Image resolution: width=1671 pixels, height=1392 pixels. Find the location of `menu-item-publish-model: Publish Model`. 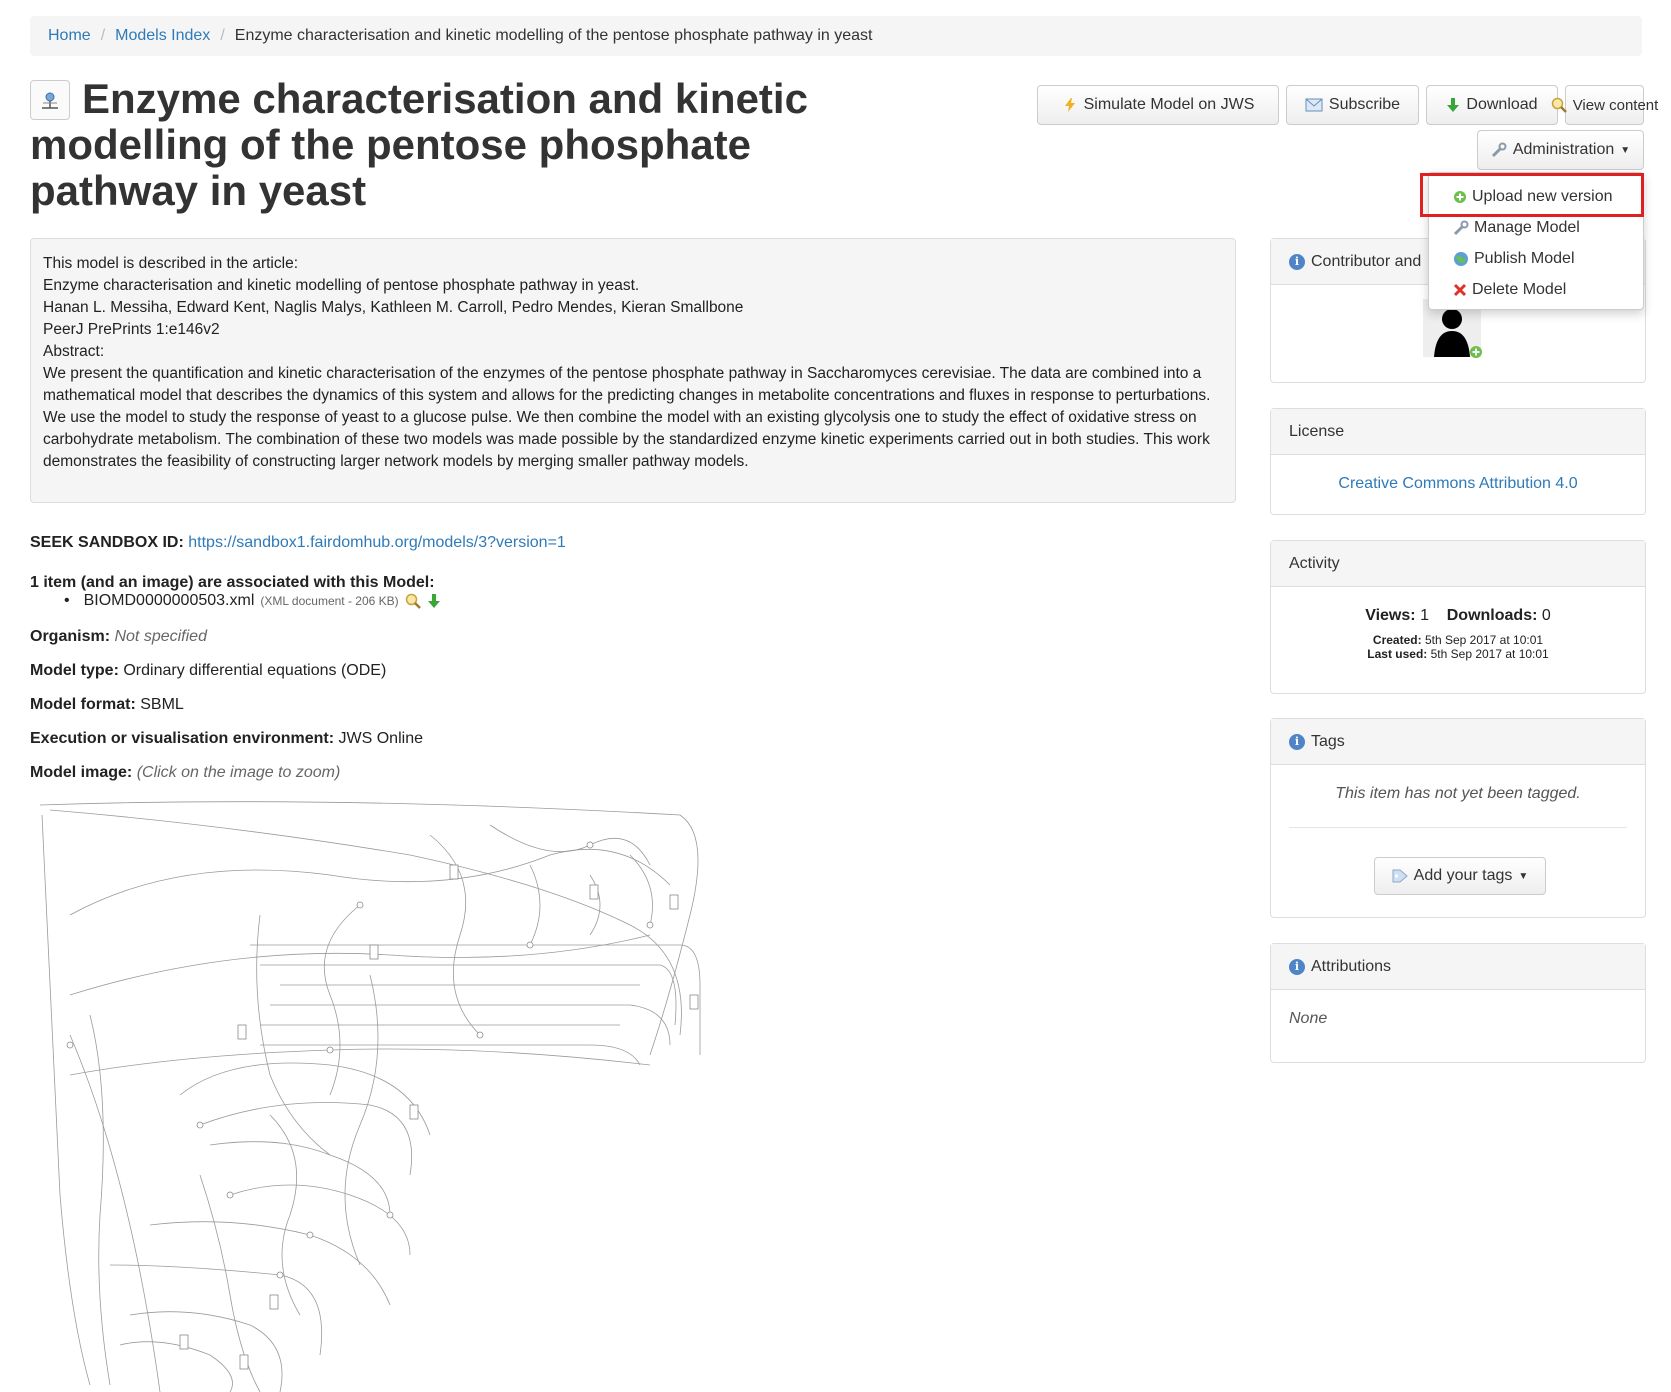

menu-item-publish-model: Publish Model is located at coordinates (1536, 259).